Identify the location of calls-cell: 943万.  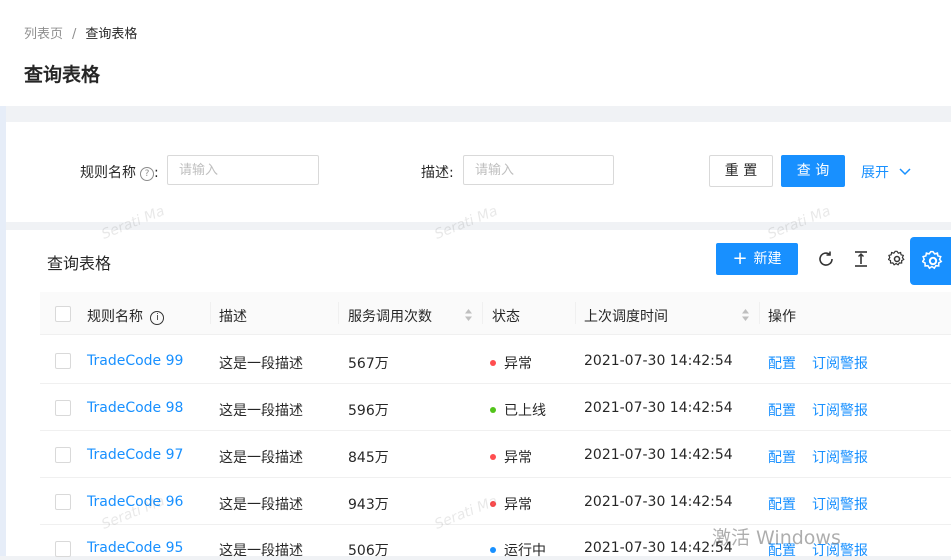
(368, 505).